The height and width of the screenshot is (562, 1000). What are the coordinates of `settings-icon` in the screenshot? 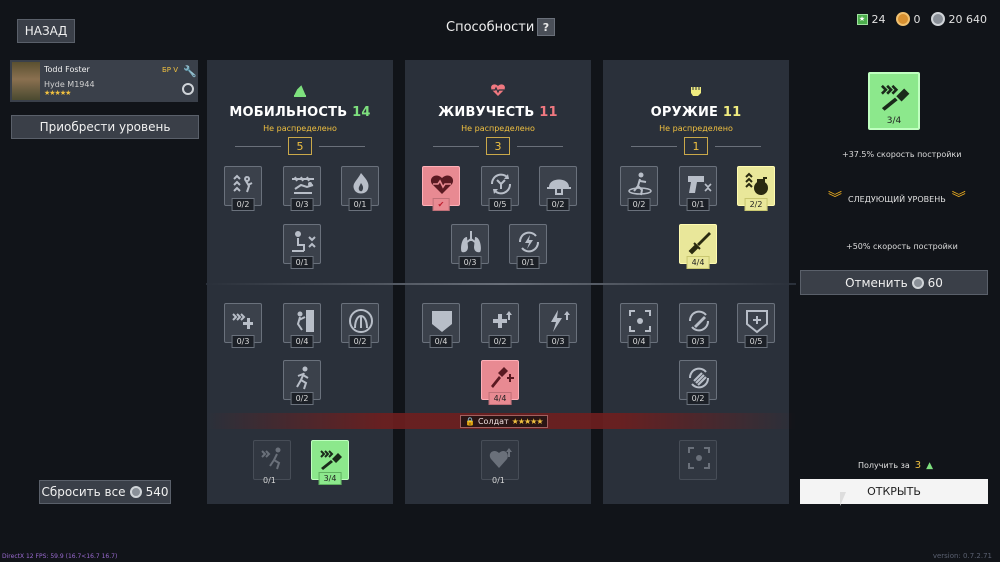 It's located at (188, 89).